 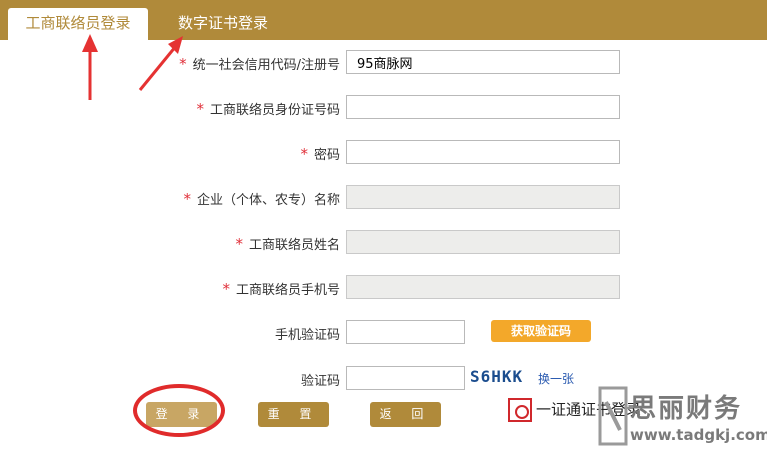 I want to click on get-sms-code-button: 获取验证码, so click(x=541, y=331).